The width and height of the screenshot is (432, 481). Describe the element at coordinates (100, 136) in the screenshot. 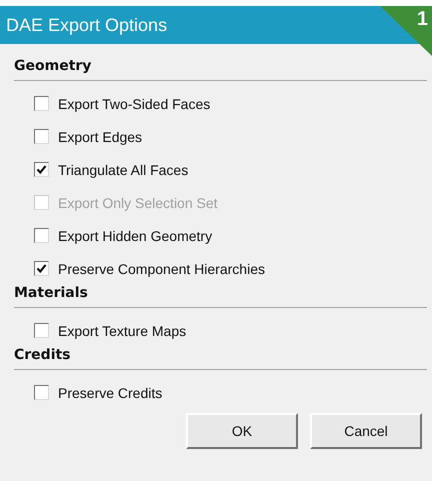

I see `option-label: Export Edges` at that location.